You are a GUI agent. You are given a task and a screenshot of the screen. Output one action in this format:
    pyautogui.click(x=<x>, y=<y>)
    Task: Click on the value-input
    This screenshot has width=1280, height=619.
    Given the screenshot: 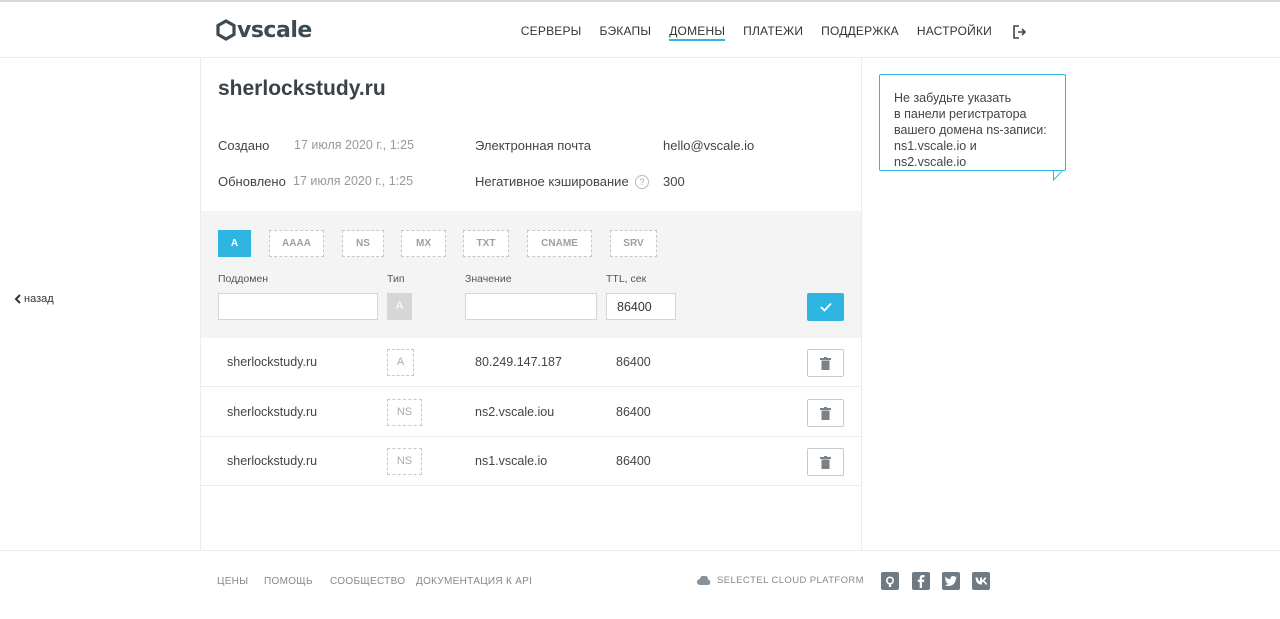 What is the action you would take?
    pyautogui.click(x=531, y=306)
    